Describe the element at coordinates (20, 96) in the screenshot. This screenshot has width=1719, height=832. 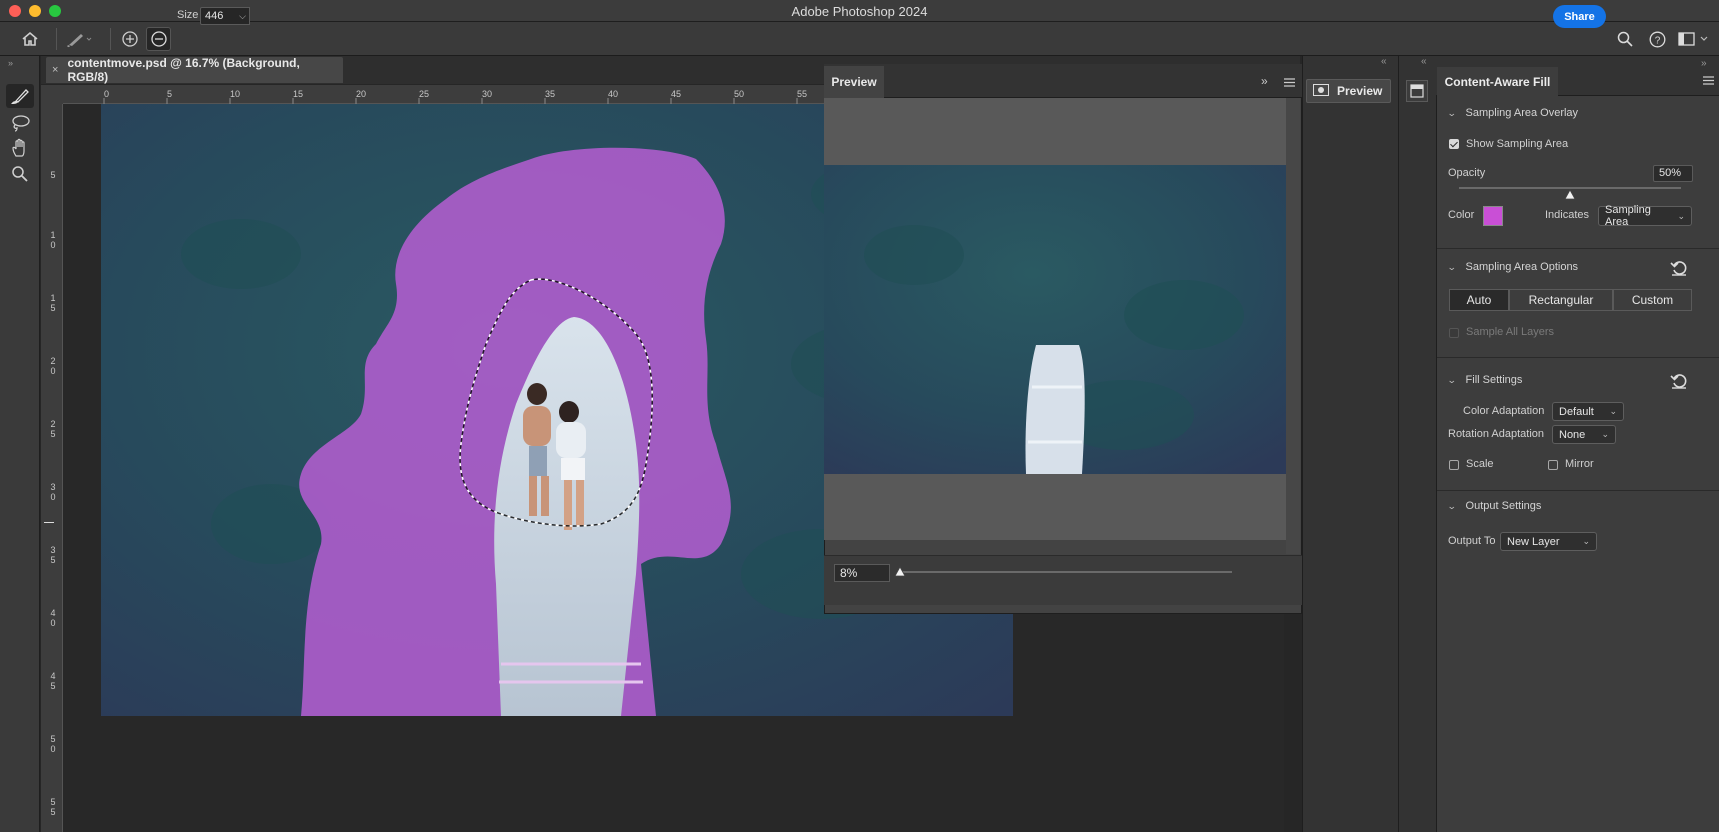
I see `sampling-brush-tool-icon` at that location.